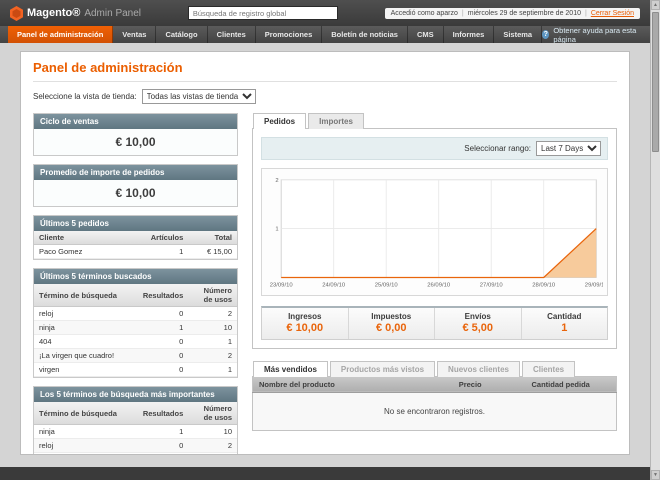 Image resolution: width=660 pixels, height=480 pixels. I want to click on column-header: Término de búsqueda, so click(86, 413).